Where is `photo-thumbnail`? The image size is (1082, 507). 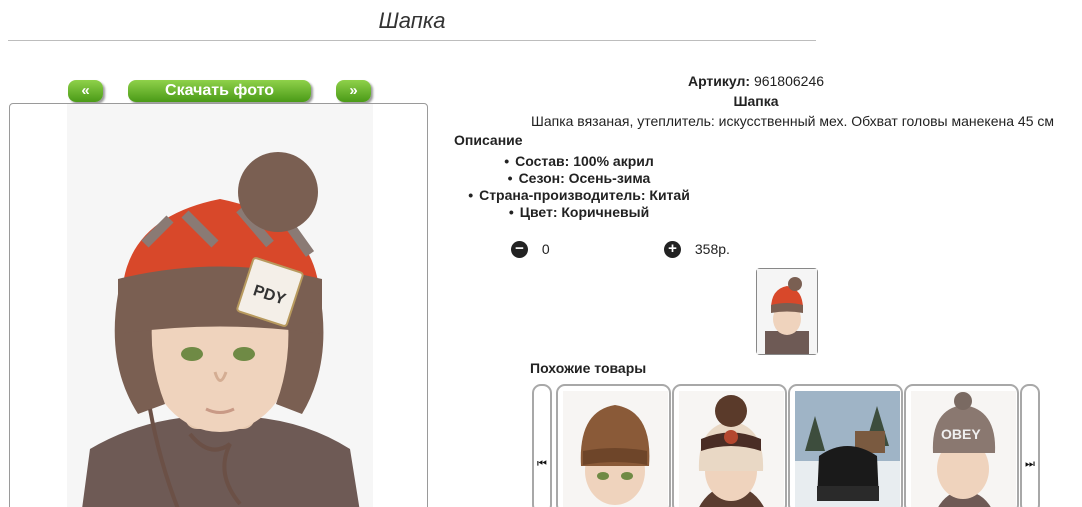
photo-thumbnail is located at coordinates (787, 311).